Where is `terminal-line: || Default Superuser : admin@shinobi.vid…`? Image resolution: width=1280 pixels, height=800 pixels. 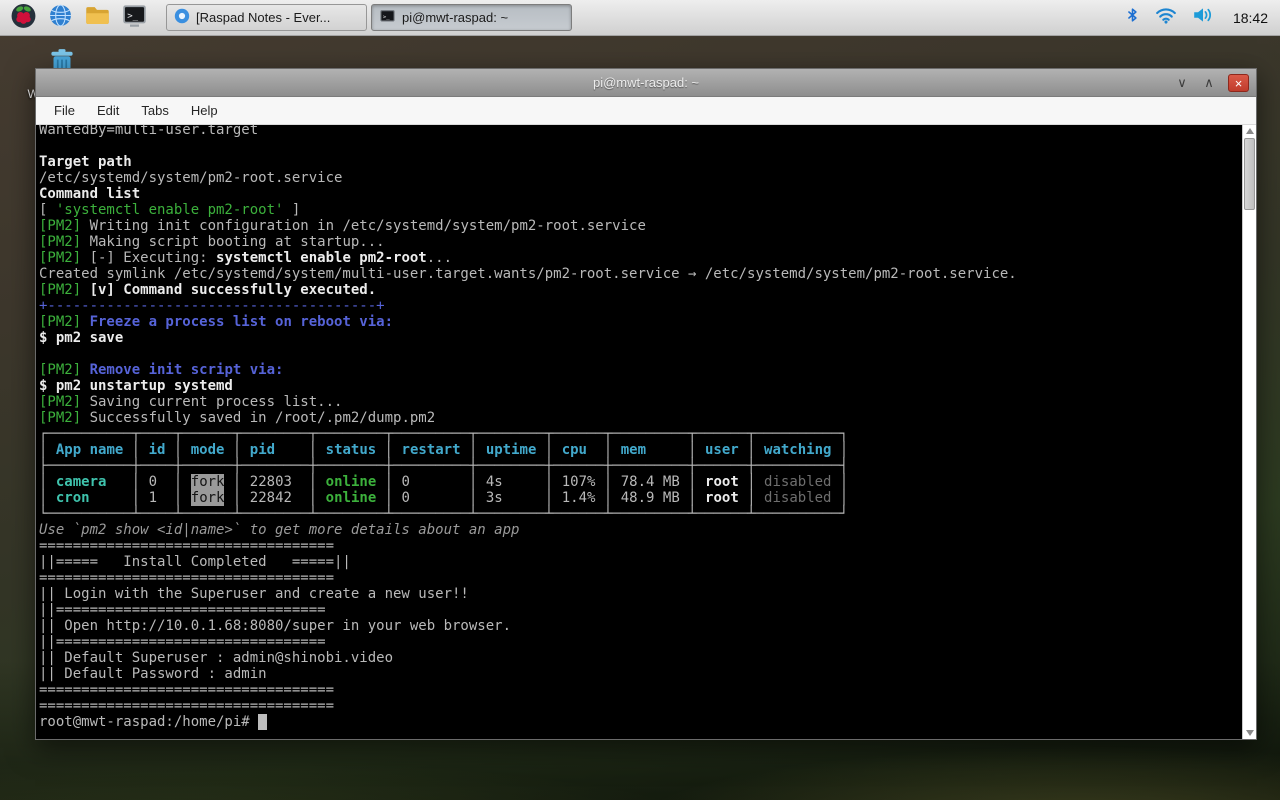
terminal-line: || Default Superuser : admin@shinobi.vid… is located at coordinates (216, 658).